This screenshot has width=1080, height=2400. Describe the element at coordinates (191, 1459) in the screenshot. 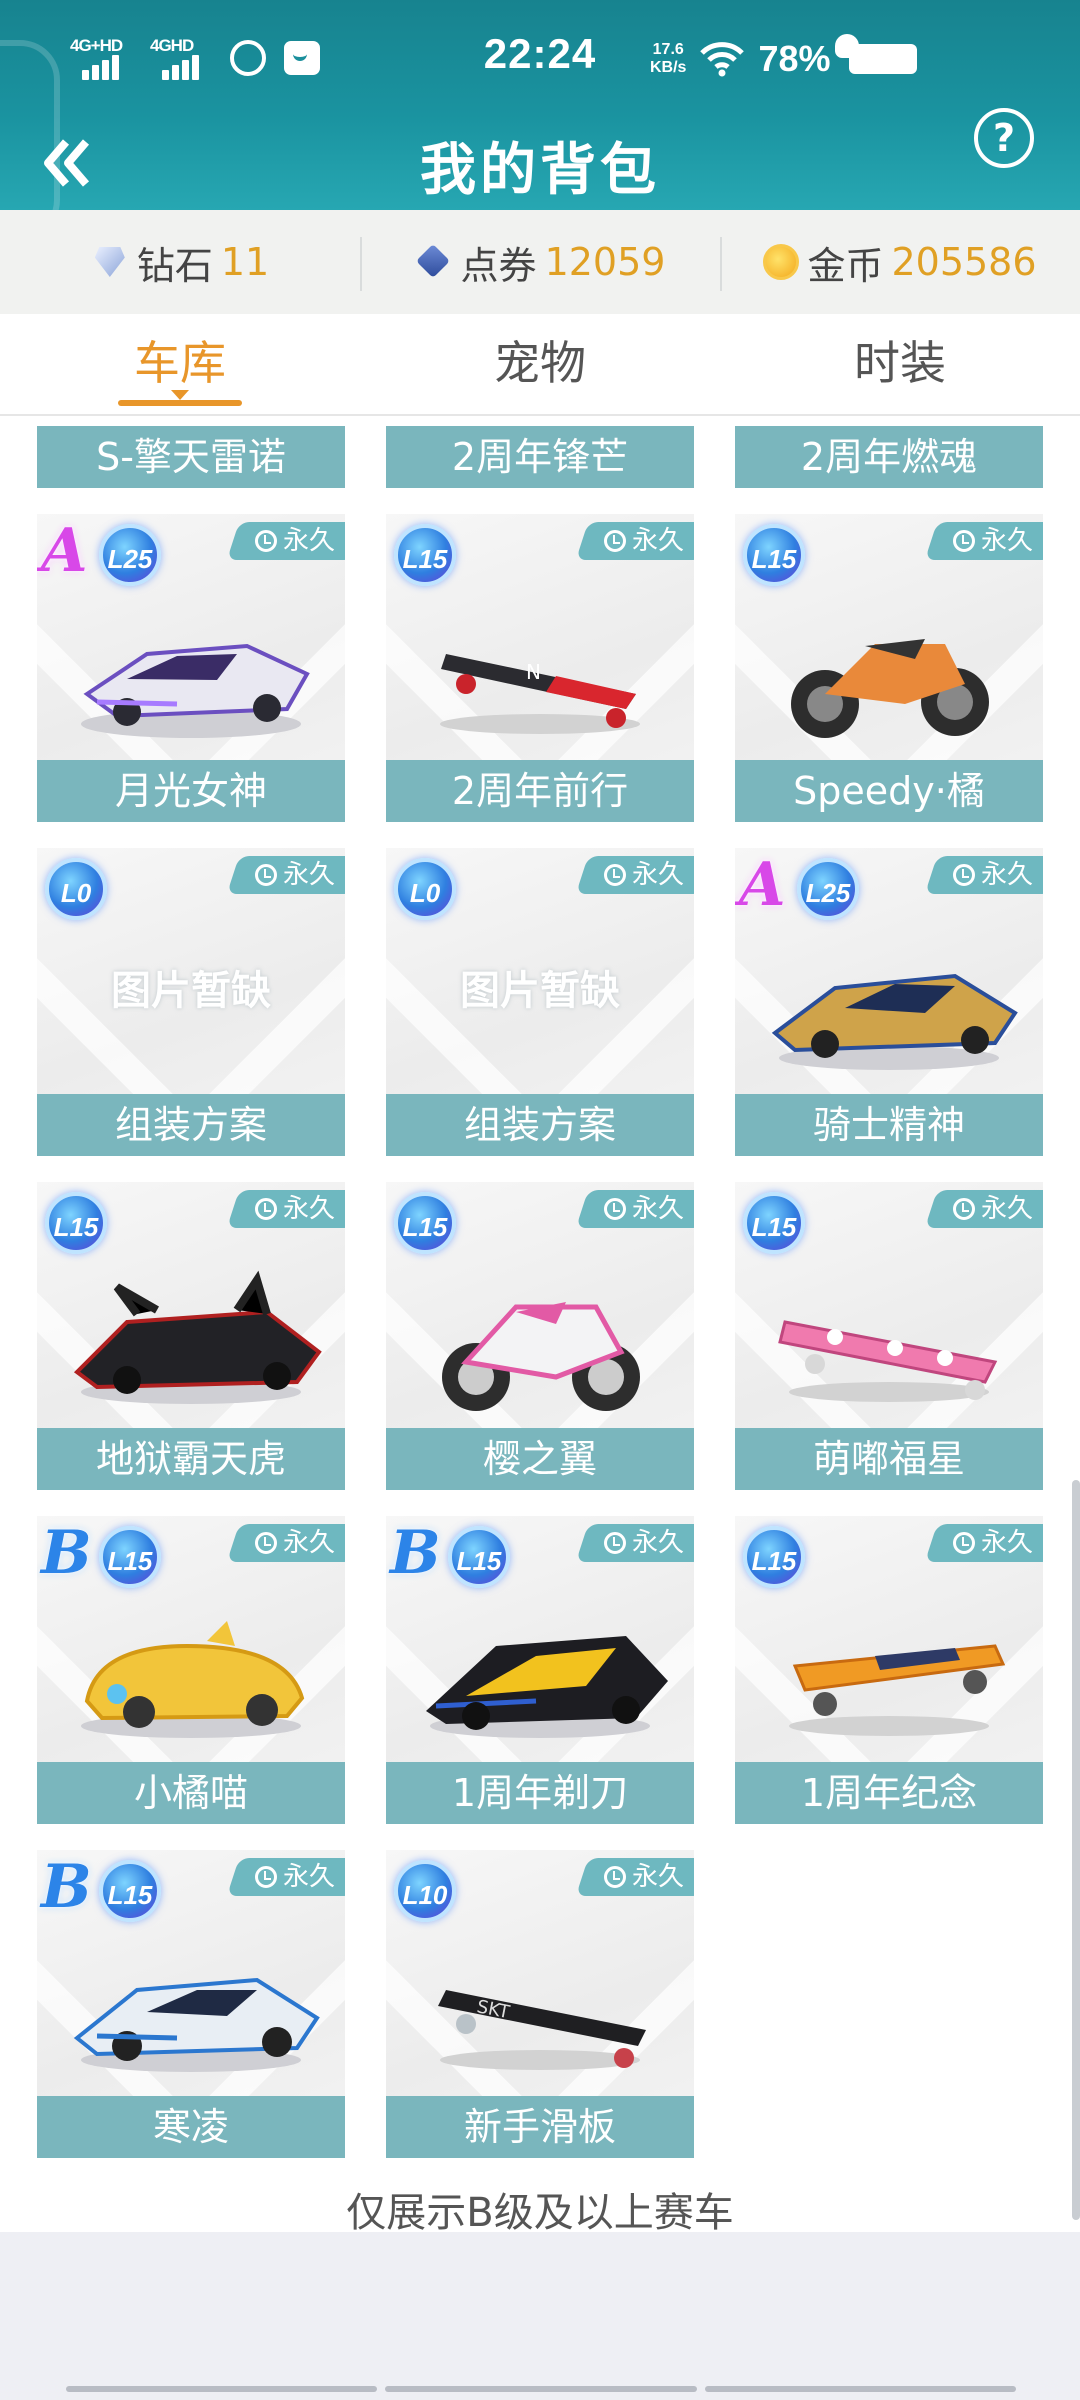

I see `item-name: 地狱霸天虎` at that location.